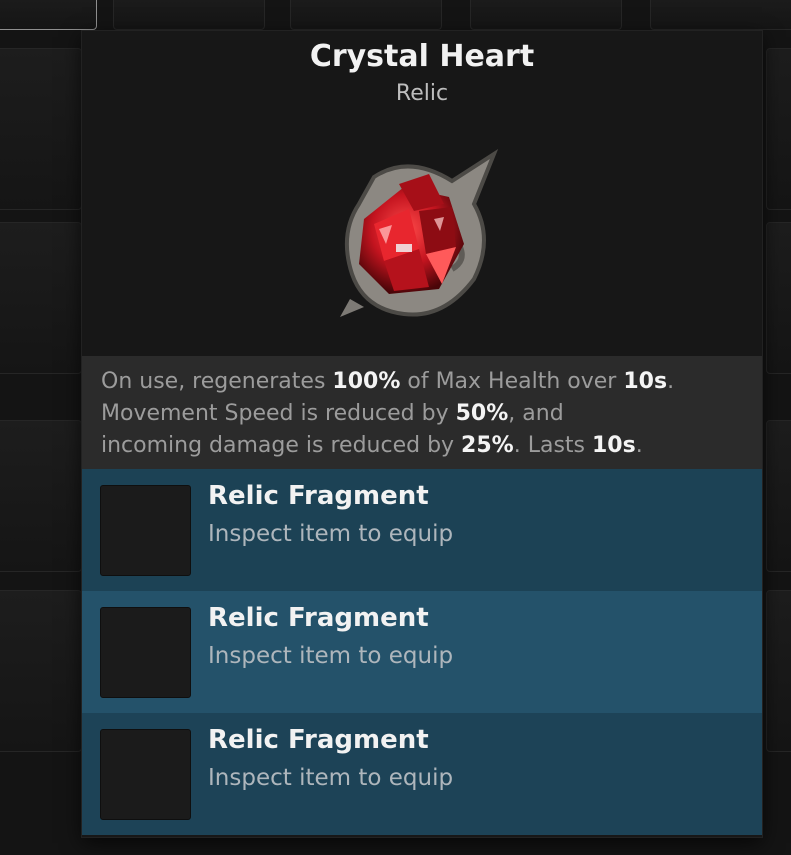 Image resolution: width=791 pixels, height=855 pixels. I want to click on relic-fragment-slot-2: Relic Fragment Inspect item to equip, so click(422, 652).